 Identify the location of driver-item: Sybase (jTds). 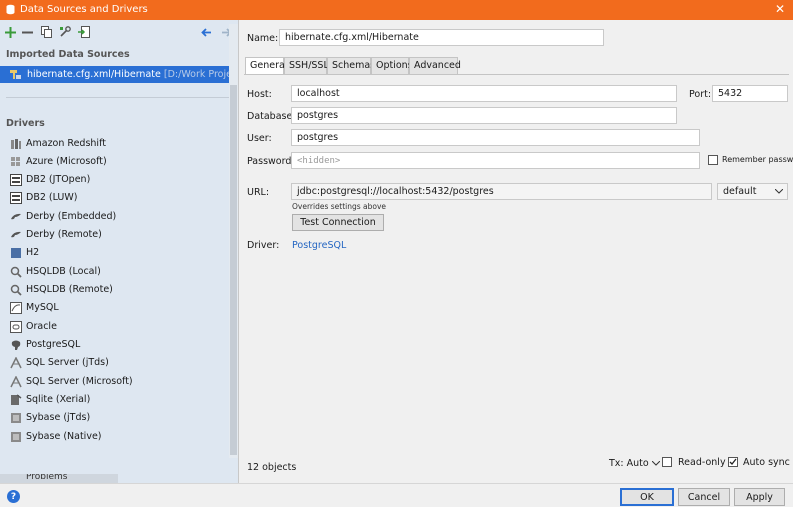
(119, 418).